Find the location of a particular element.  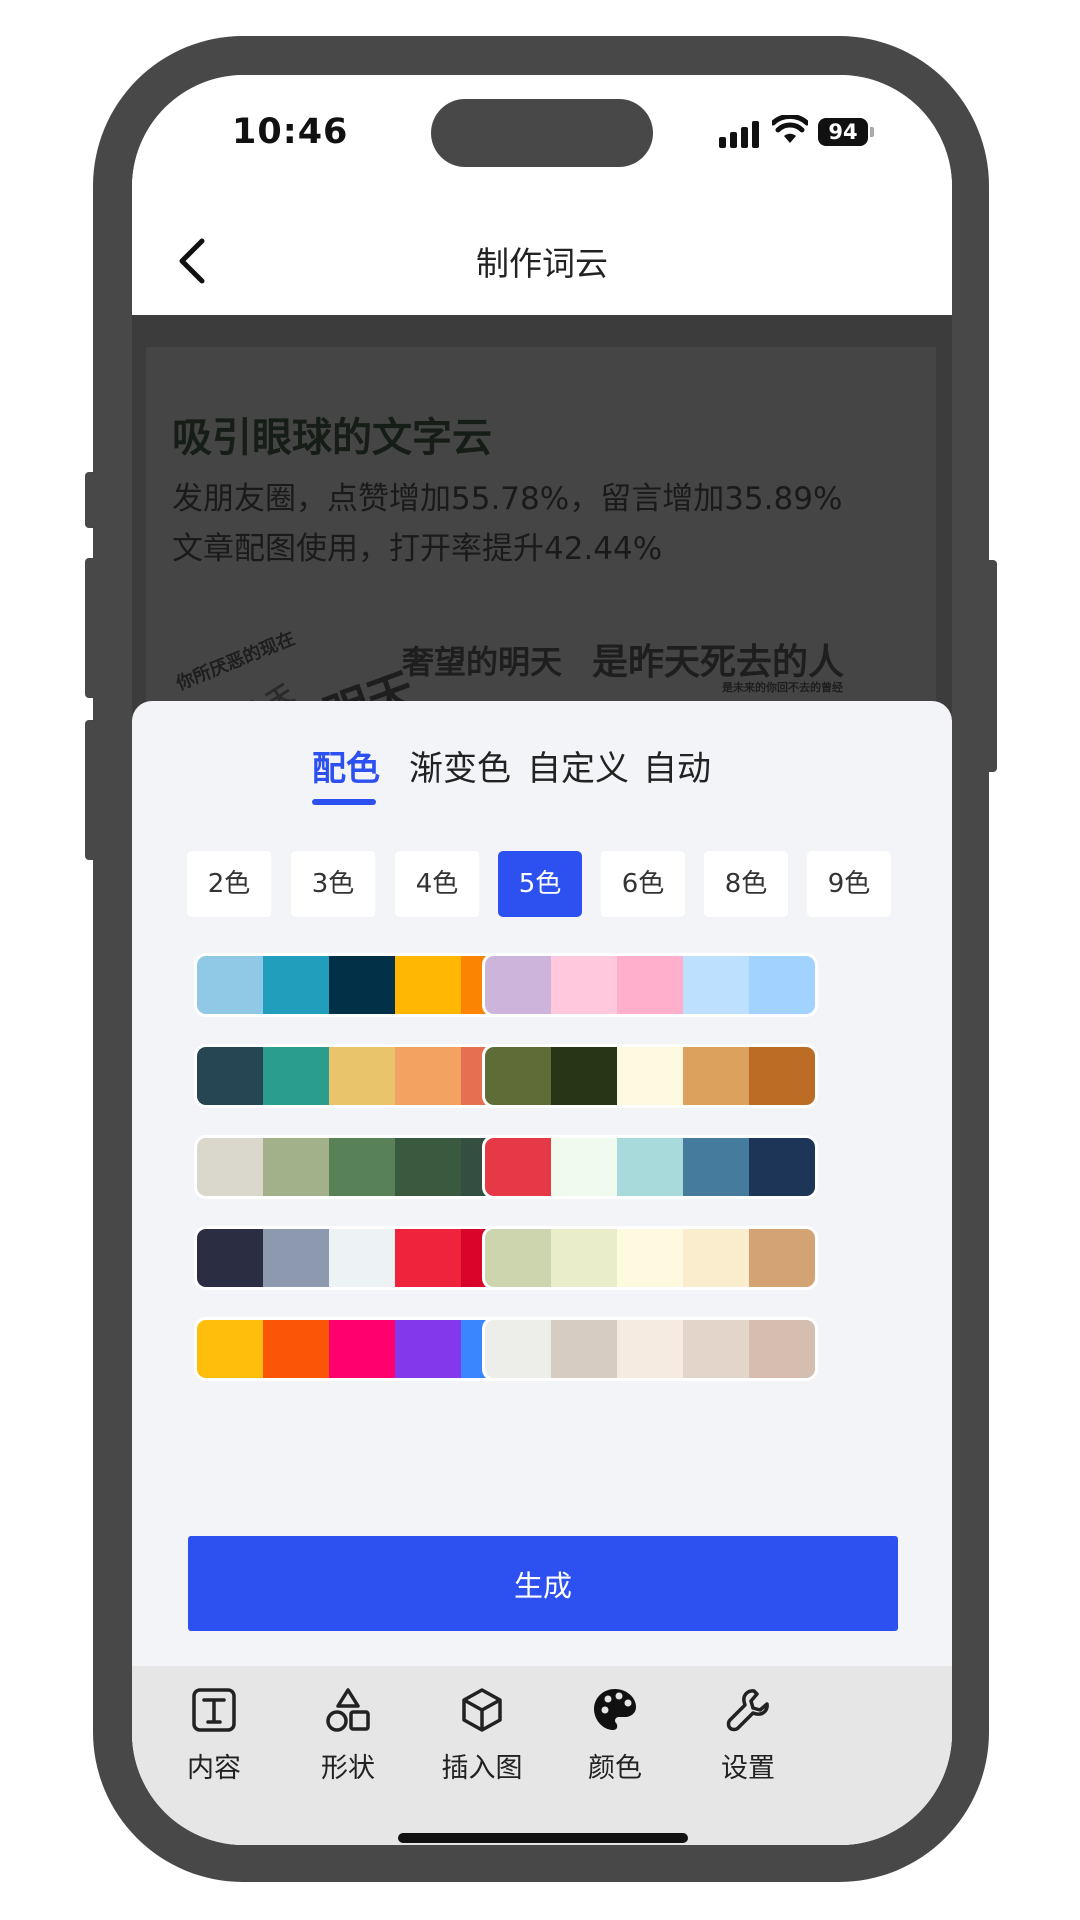

battery-indicator: 94 is located at coordinates (843, 132).